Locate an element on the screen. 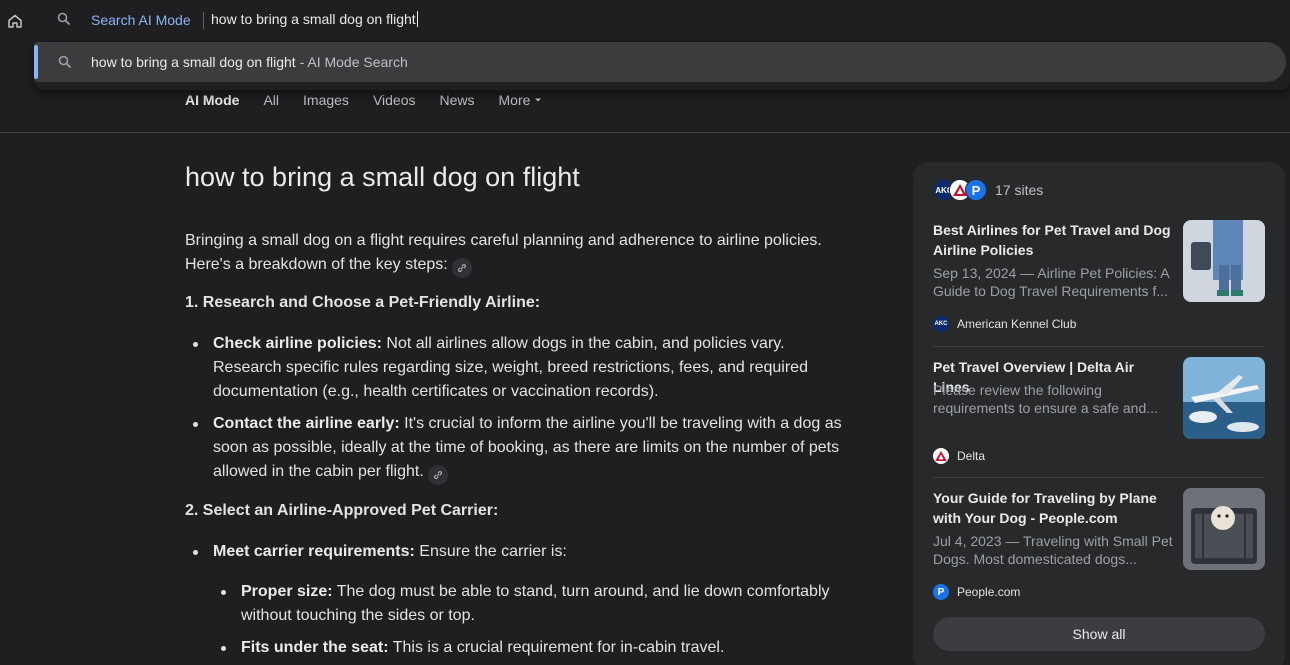 This screenshot has width=1290, height=665. source-site: AKC American Kennel Club is located at coordinates (1004, 324).